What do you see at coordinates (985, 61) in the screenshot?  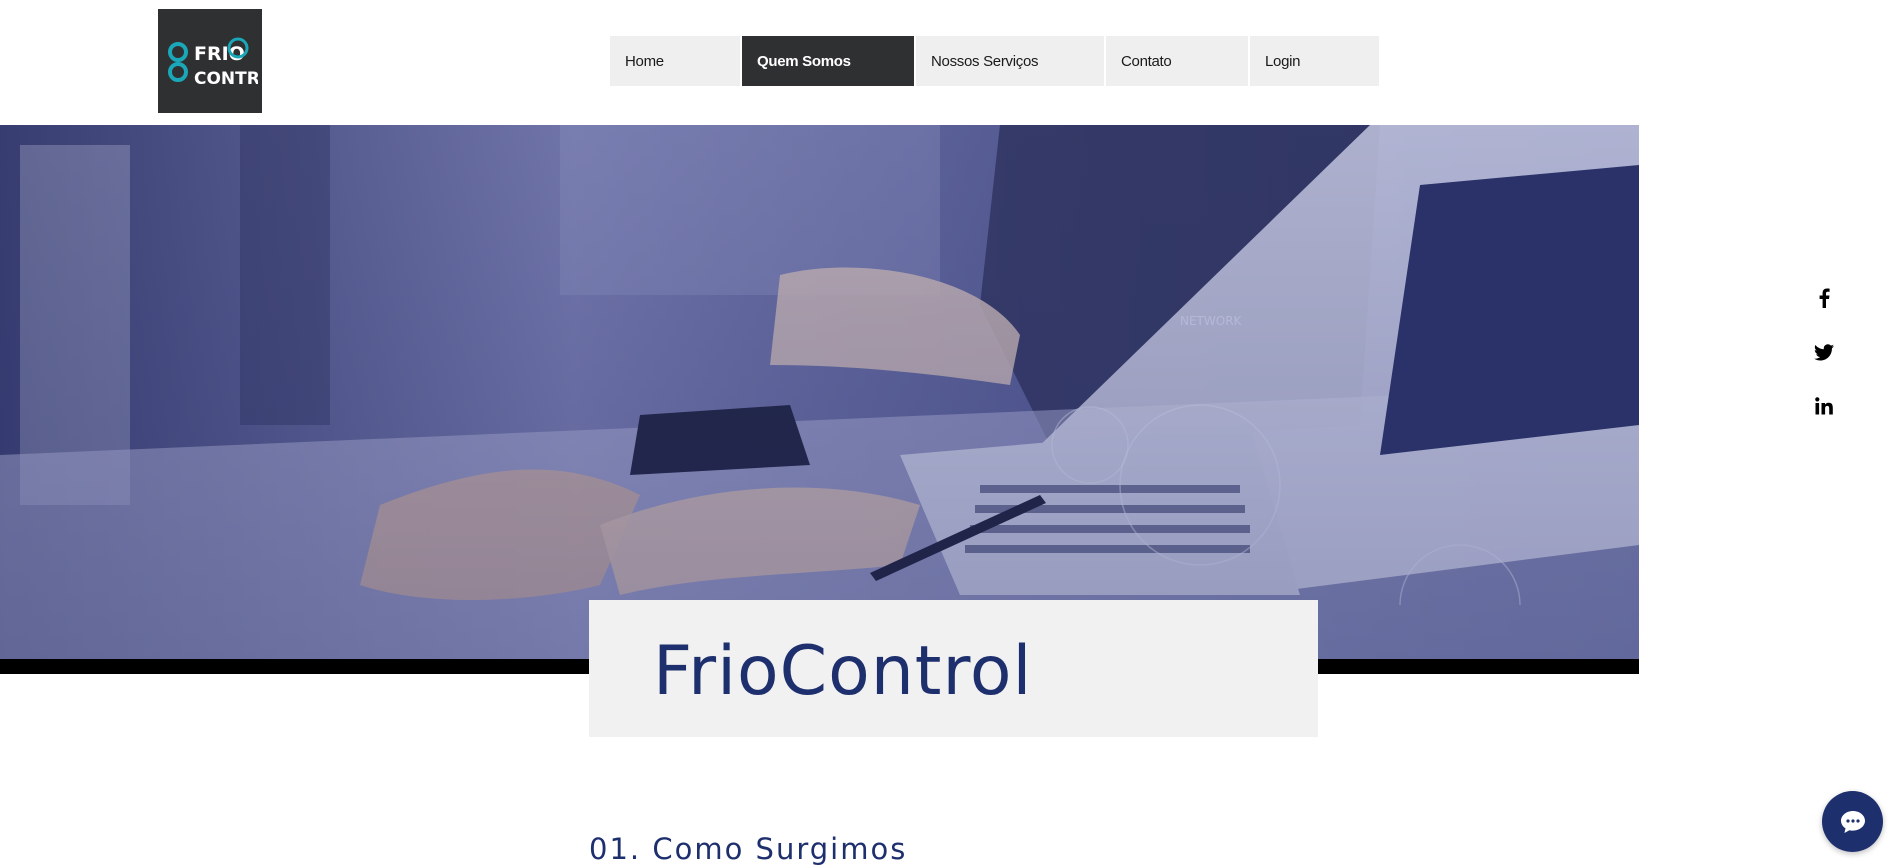 I see `nav-label-nossos-servicos: Nossos Serviços` at bounding box center [985, 61].